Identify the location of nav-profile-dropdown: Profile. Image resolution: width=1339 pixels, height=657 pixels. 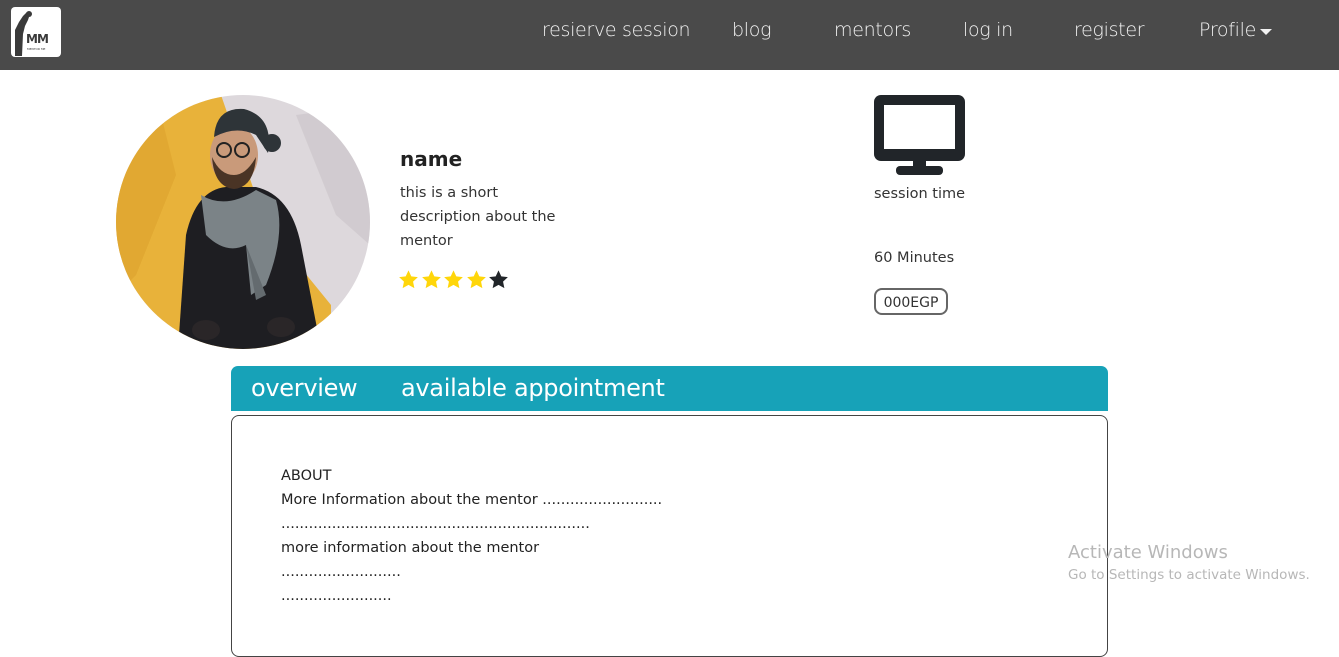
(1227, 30).